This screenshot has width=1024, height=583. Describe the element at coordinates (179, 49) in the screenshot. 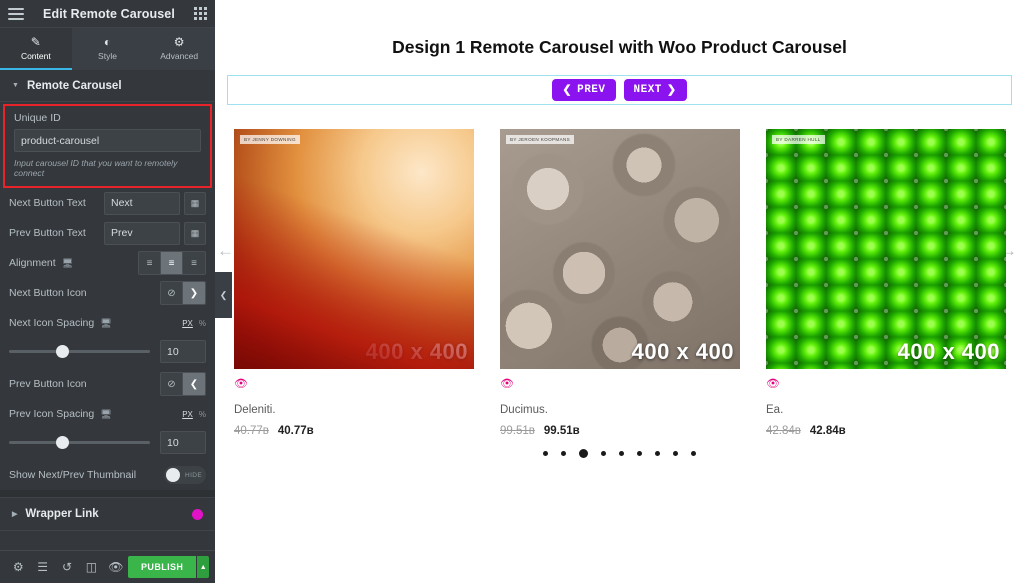

I see `tab-advanced: ⚙ Advanced` at that location.